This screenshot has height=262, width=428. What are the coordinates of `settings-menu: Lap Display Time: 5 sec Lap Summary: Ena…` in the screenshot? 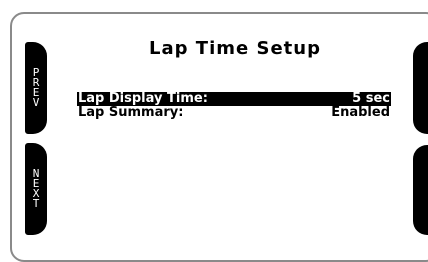 It's located at (234, 106).